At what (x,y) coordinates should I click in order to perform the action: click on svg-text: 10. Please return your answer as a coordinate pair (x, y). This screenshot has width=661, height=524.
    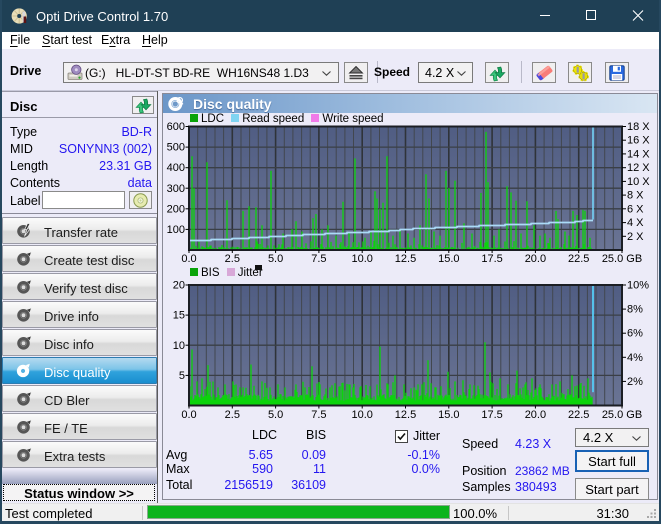
    Looking at the image, I should click on (179, 346).